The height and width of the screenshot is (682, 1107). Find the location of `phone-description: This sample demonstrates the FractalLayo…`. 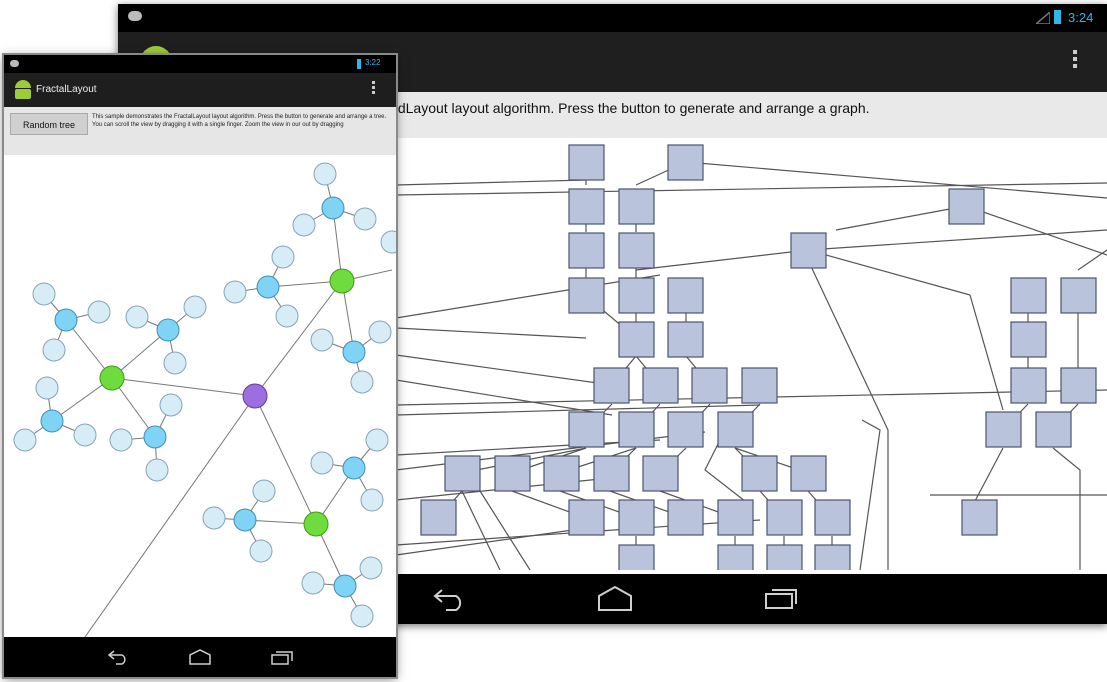

phone-description: This sample demonstrates the FractalLayo… is located at coordinates (239, 121).